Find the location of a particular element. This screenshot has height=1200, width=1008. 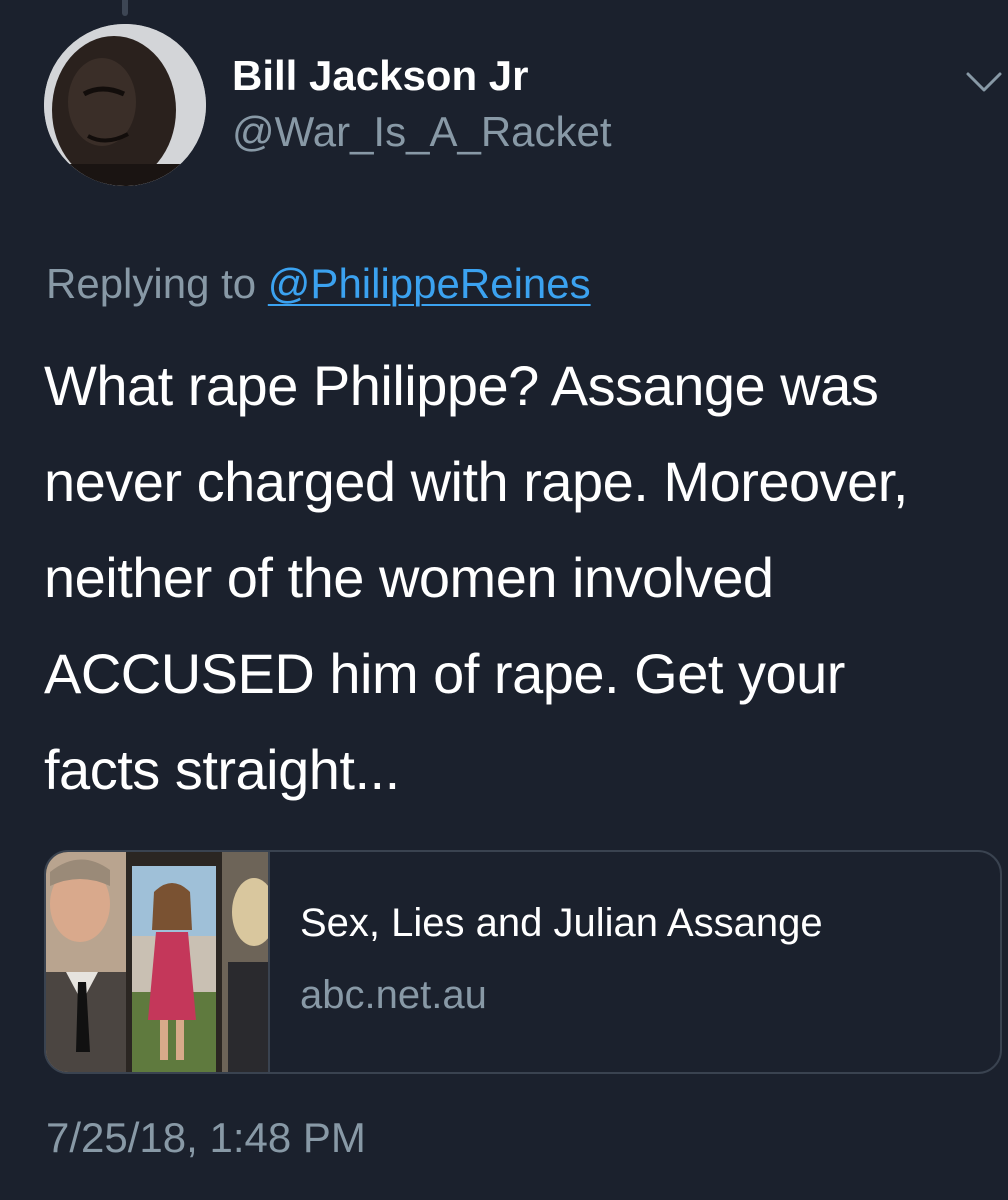

author-avatar is located at coordinates (125, 105).